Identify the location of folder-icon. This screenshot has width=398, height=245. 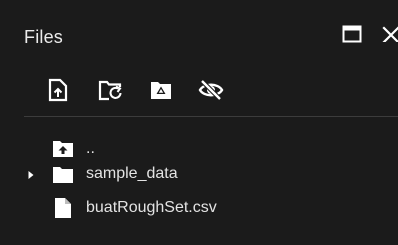
(63, 175).